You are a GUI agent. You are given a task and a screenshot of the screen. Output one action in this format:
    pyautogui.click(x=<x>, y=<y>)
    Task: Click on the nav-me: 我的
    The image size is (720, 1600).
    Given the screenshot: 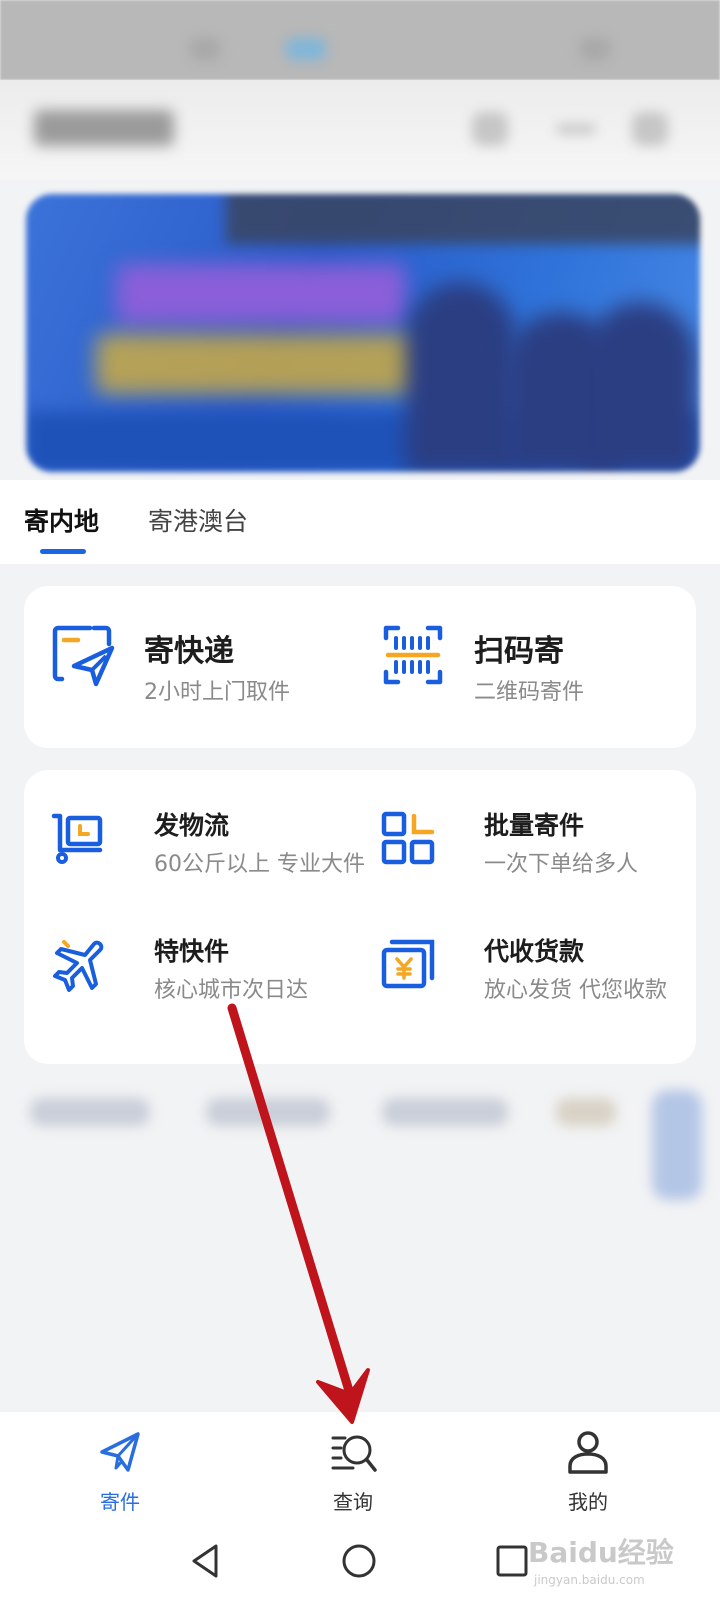 What is the action you would take?
    pyautogui.click(x=588, y=1467)
    